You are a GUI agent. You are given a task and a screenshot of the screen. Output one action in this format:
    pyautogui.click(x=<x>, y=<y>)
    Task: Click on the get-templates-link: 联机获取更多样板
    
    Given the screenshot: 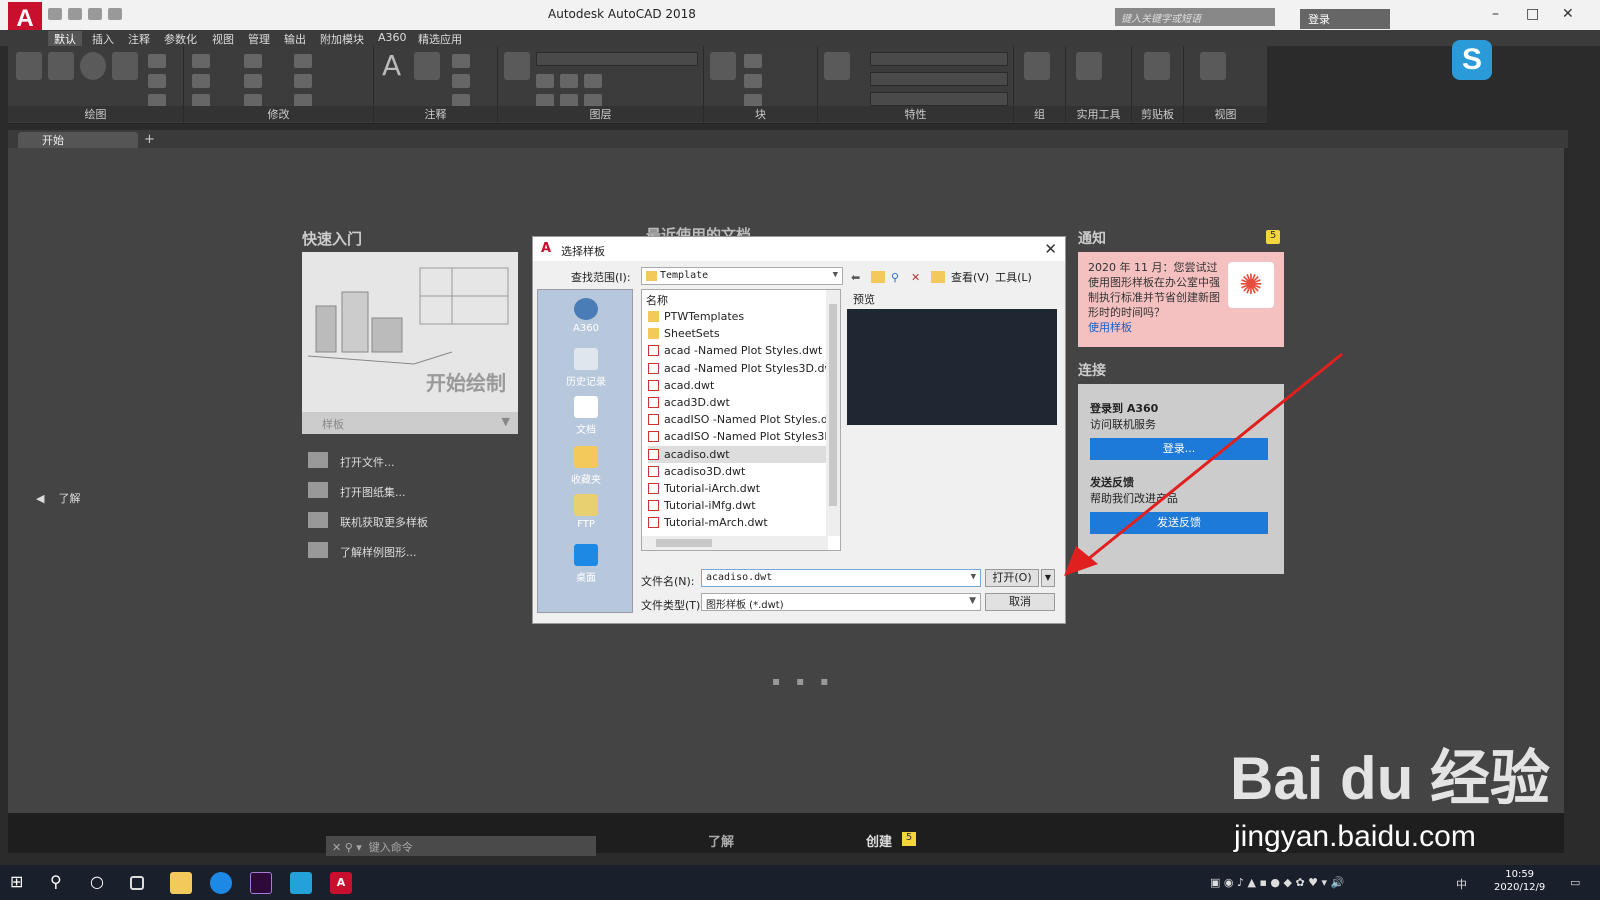 What is the action you would take?
    pyautogui.click(x=384, y=522)
    